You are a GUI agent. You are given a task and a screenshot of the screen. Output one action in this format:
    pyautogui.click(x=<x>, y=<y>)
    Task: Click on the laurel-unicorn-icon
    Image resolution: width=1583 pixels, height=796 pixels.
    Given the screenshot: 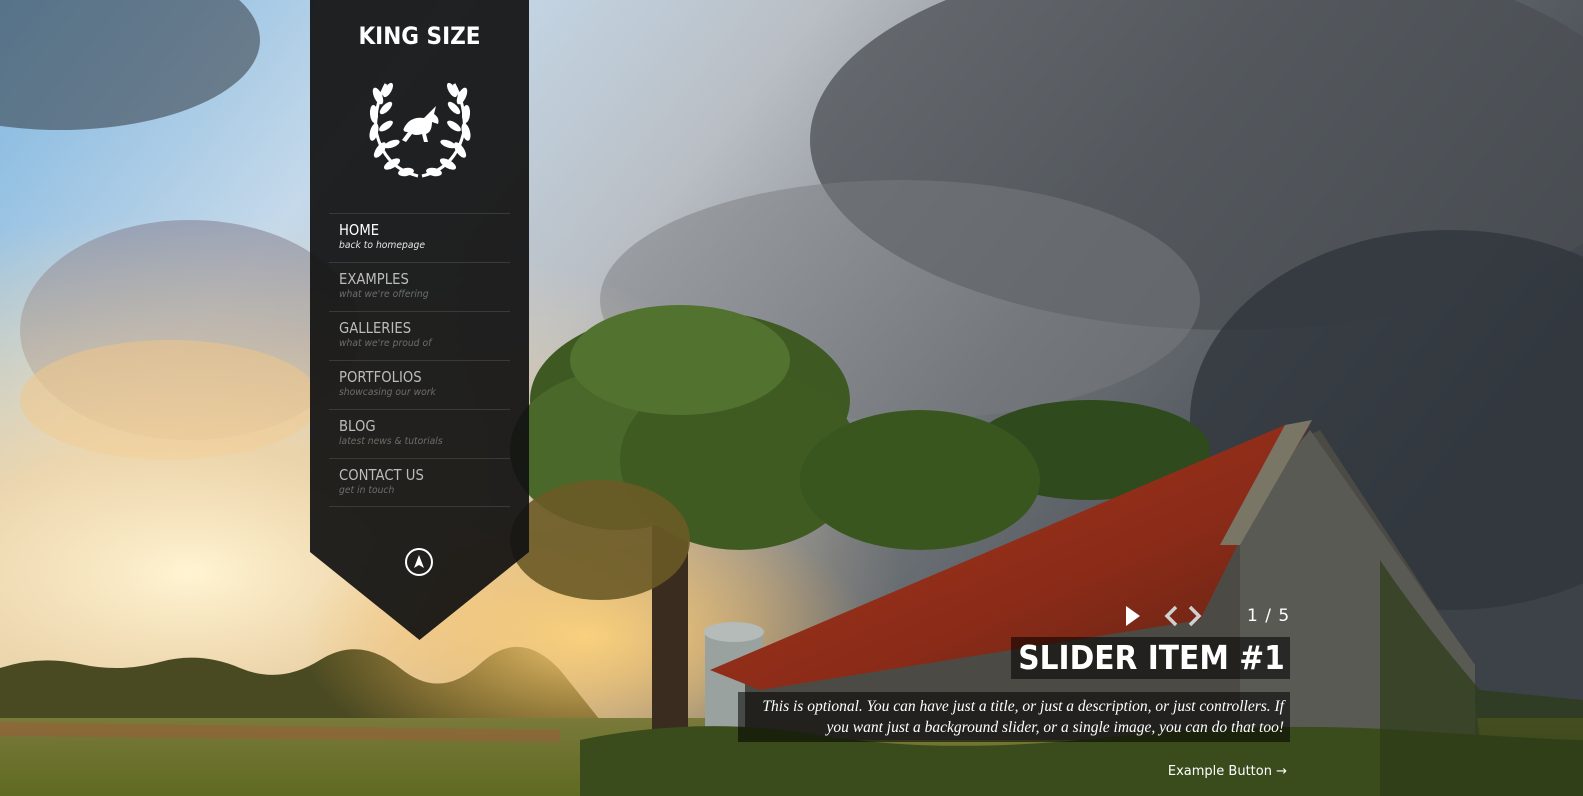 What is the action you would take?
    pyautogui.click(x=420, y=129)
    